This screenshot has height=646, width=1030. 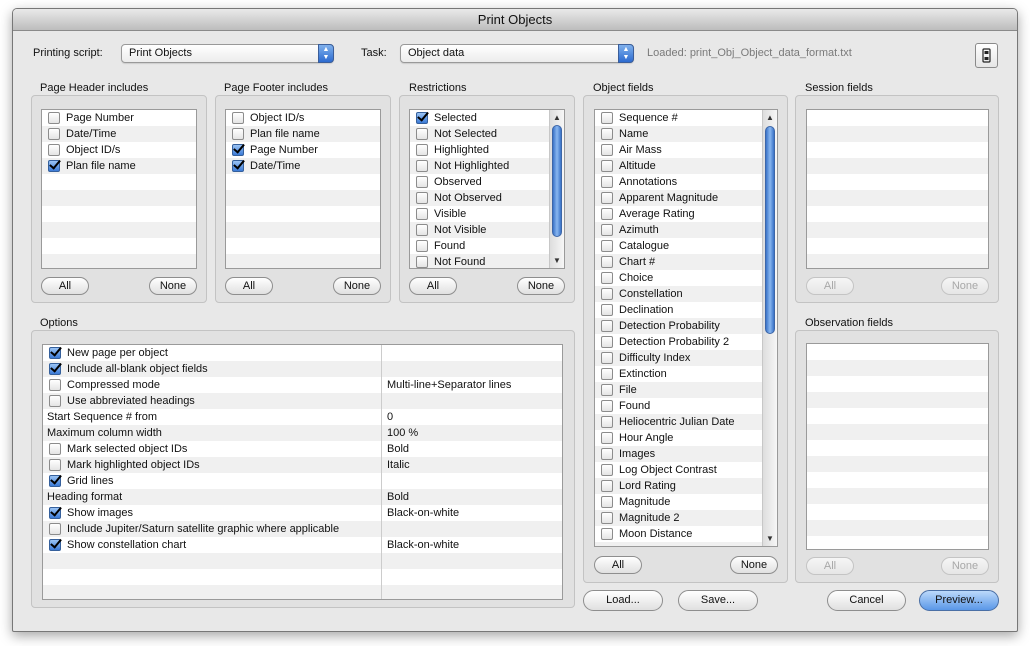 I want to click on option-value: Black-on-white, so click(x=423, y=513).